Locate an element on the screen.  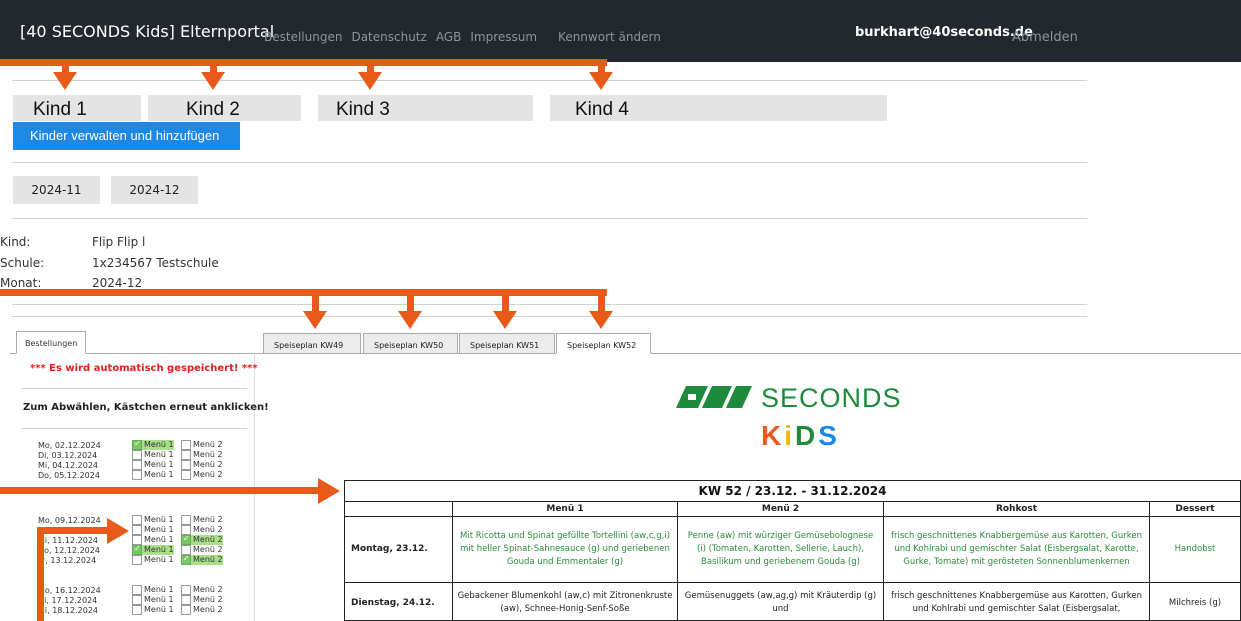
kid-tab-1: Kind 1 is located at coordinates (77, 108).